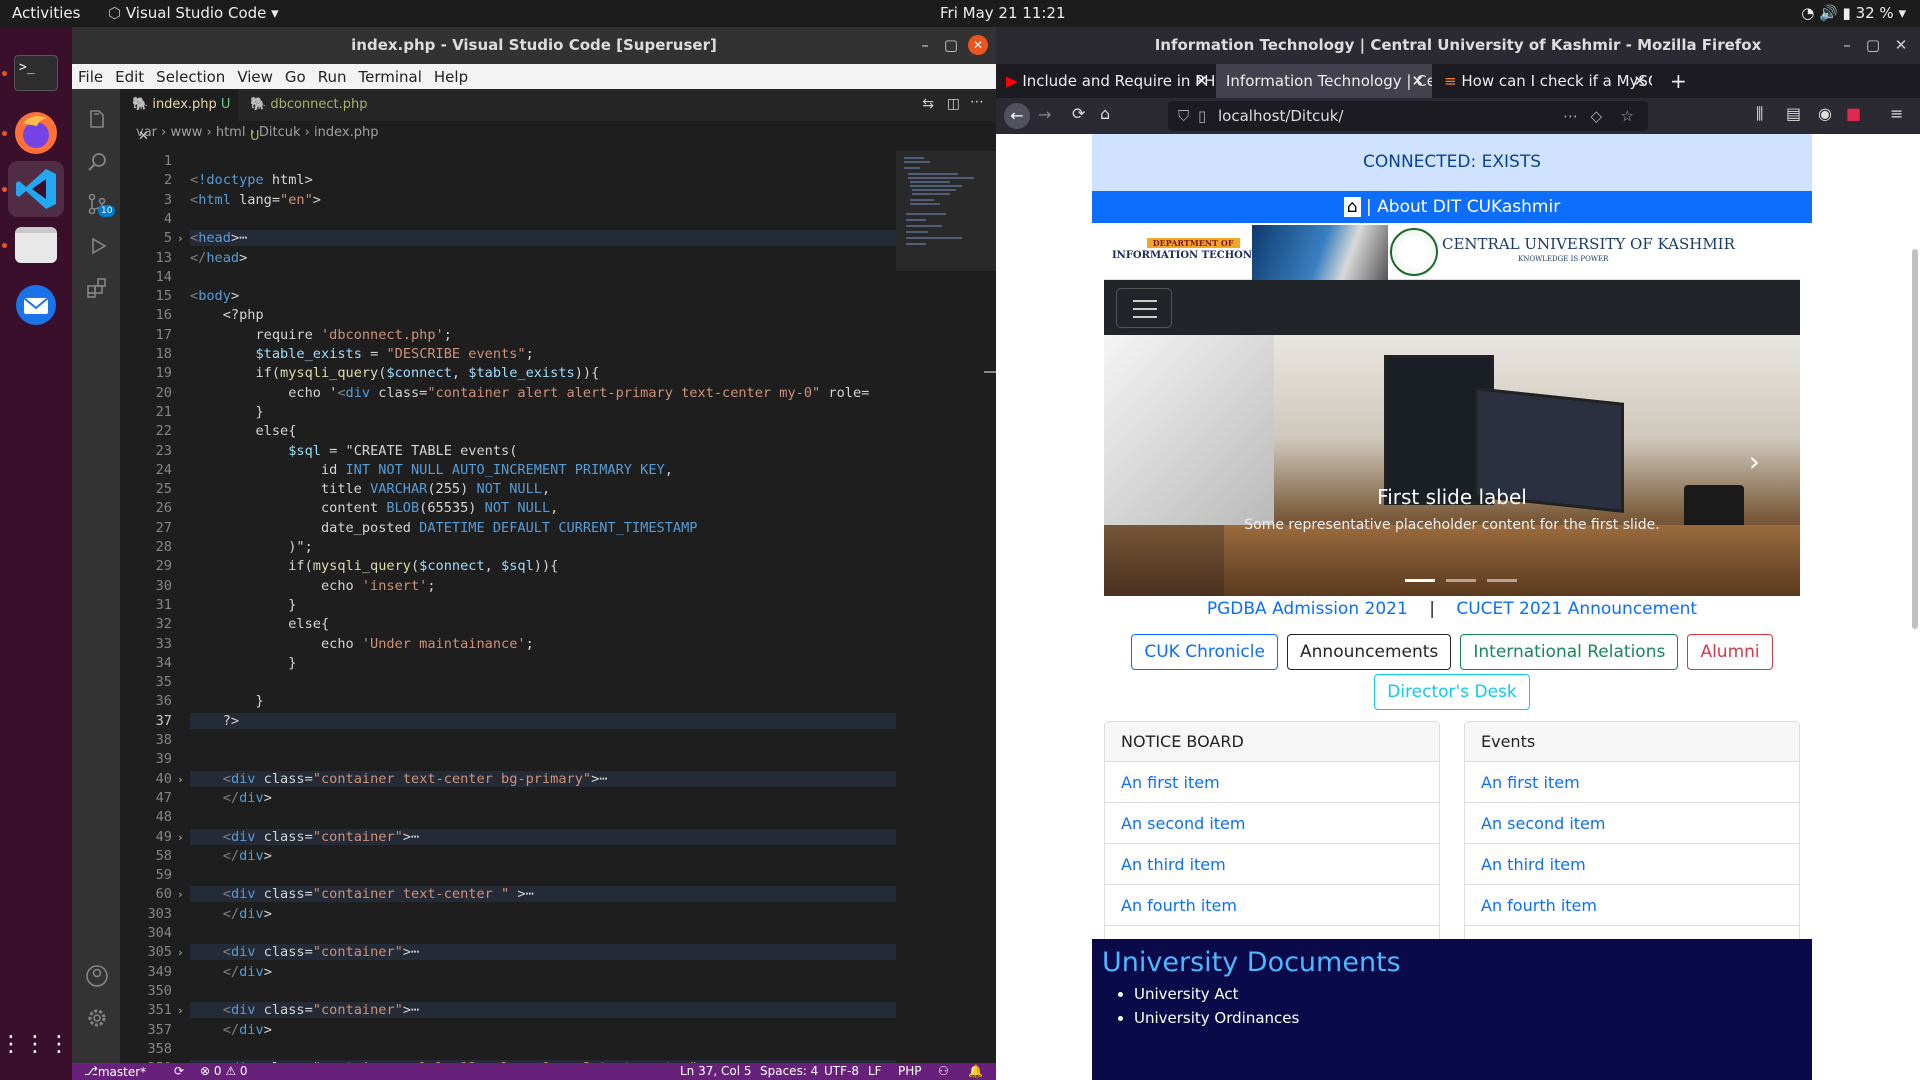 The width and height of the screenshot is (1920, 1080). Describe the element at coordinates (953, 104) in the screenshot. I see `split-editor-icon: ◫` at that location.